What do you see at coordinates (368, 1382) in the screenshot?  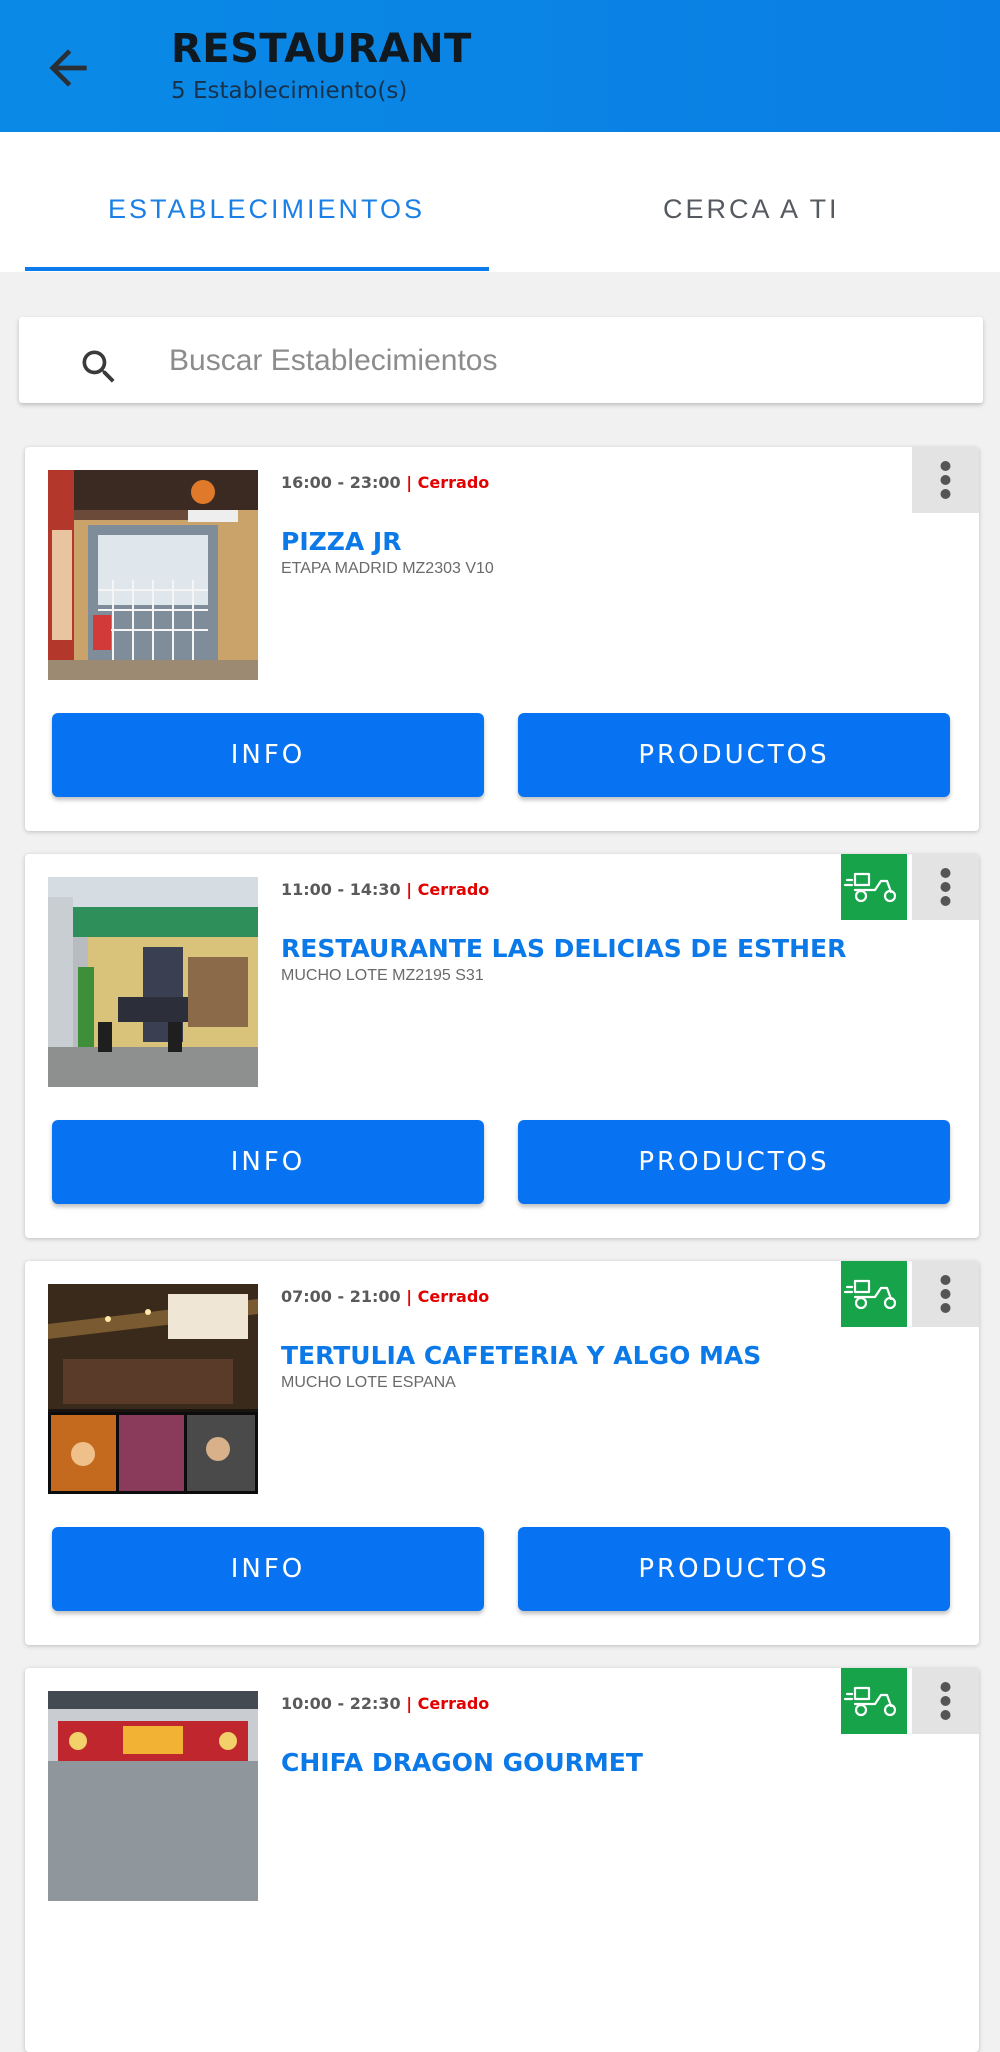 I see `establishment-address: MUCHO LOTE ESPANA` at bounding box center [368, 1382].